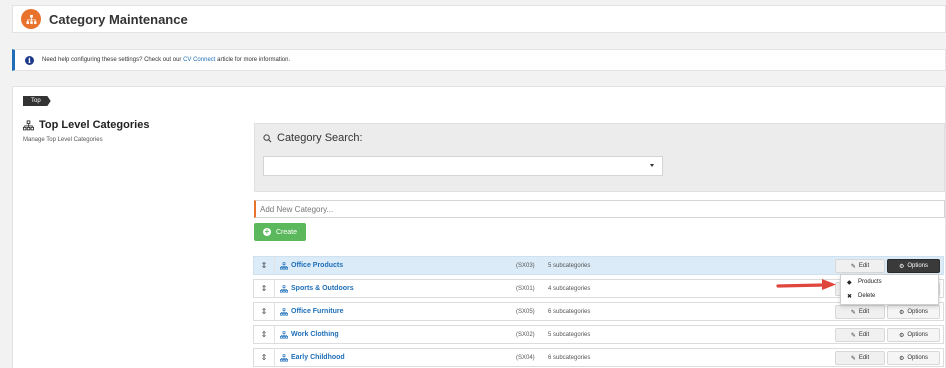  Describe the element at coordinates (479, 19) in the screenshot. I see `page-header: Category Maintenance` at that location.